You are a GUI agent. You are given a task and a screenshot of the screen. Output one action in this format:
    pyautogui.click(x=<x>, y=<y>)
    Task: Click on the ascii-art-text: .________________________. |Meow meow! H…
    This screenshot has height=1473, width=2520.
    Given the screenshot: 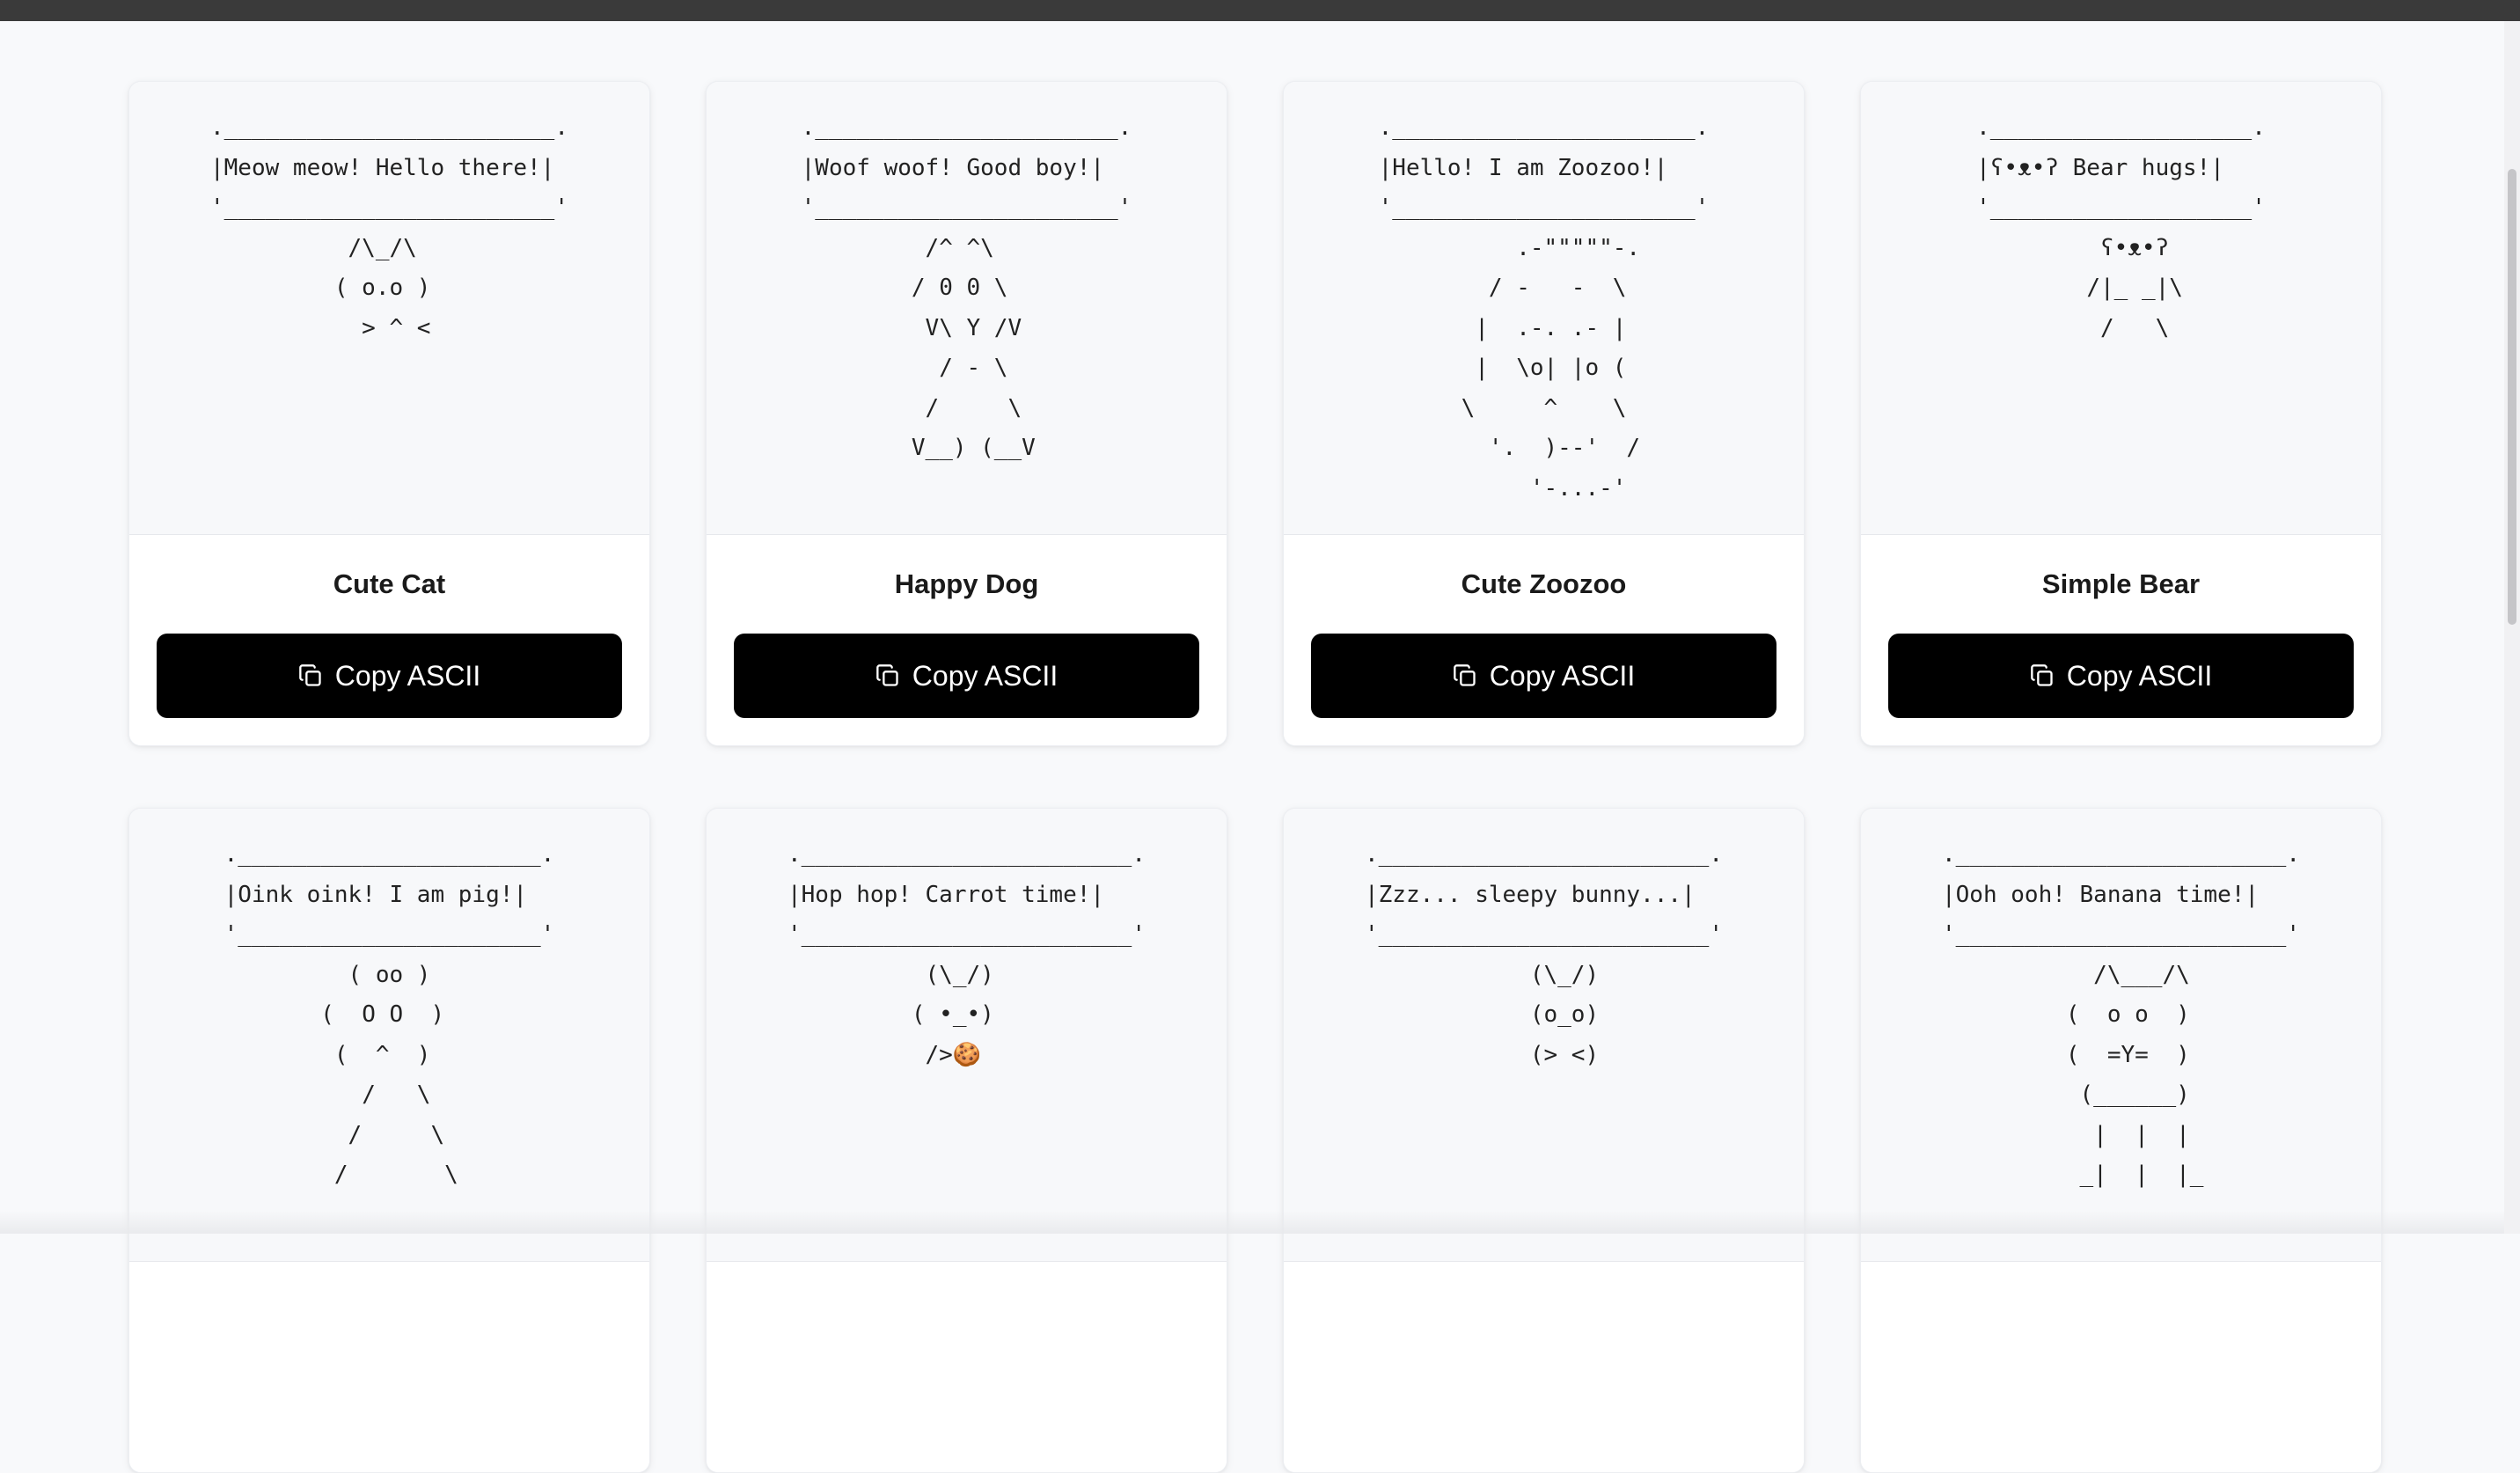 What is the action you would take?
    pyautogui.click(x=389, y=228)
    